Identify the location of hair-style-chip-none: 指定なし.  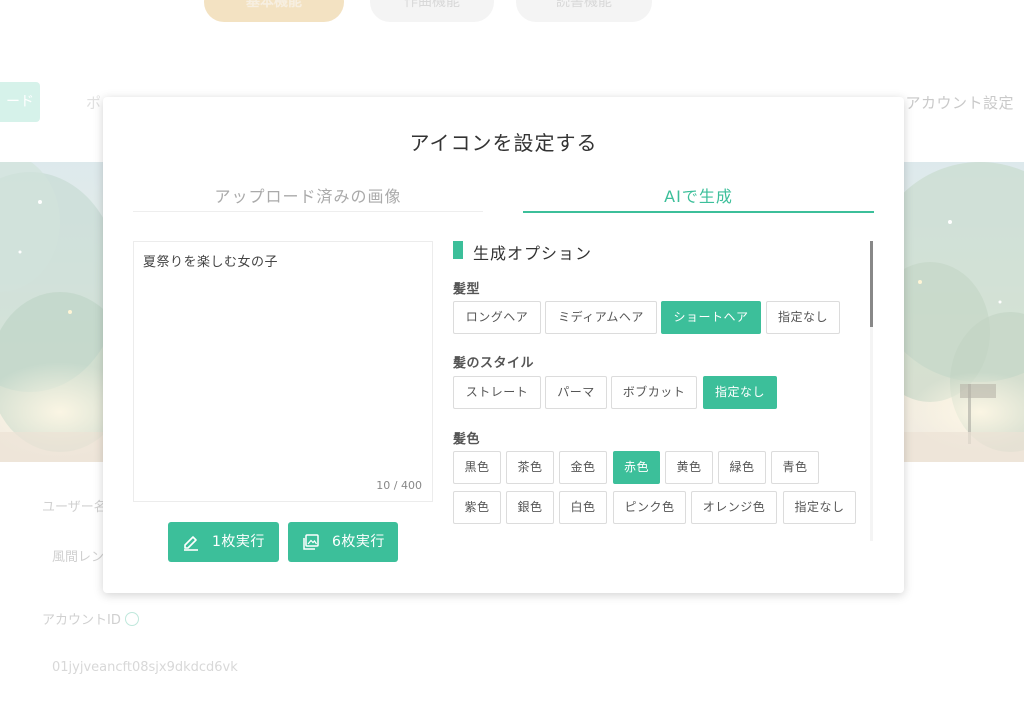
(740, 392).